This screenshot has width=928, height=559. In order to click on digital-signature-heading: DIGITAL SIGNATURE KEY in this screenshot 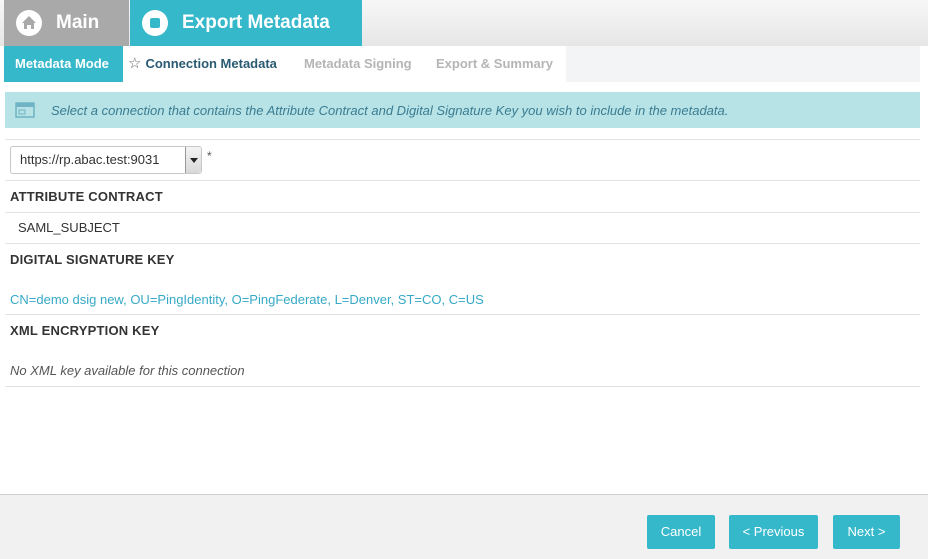, I will do `click(92, 259)`.